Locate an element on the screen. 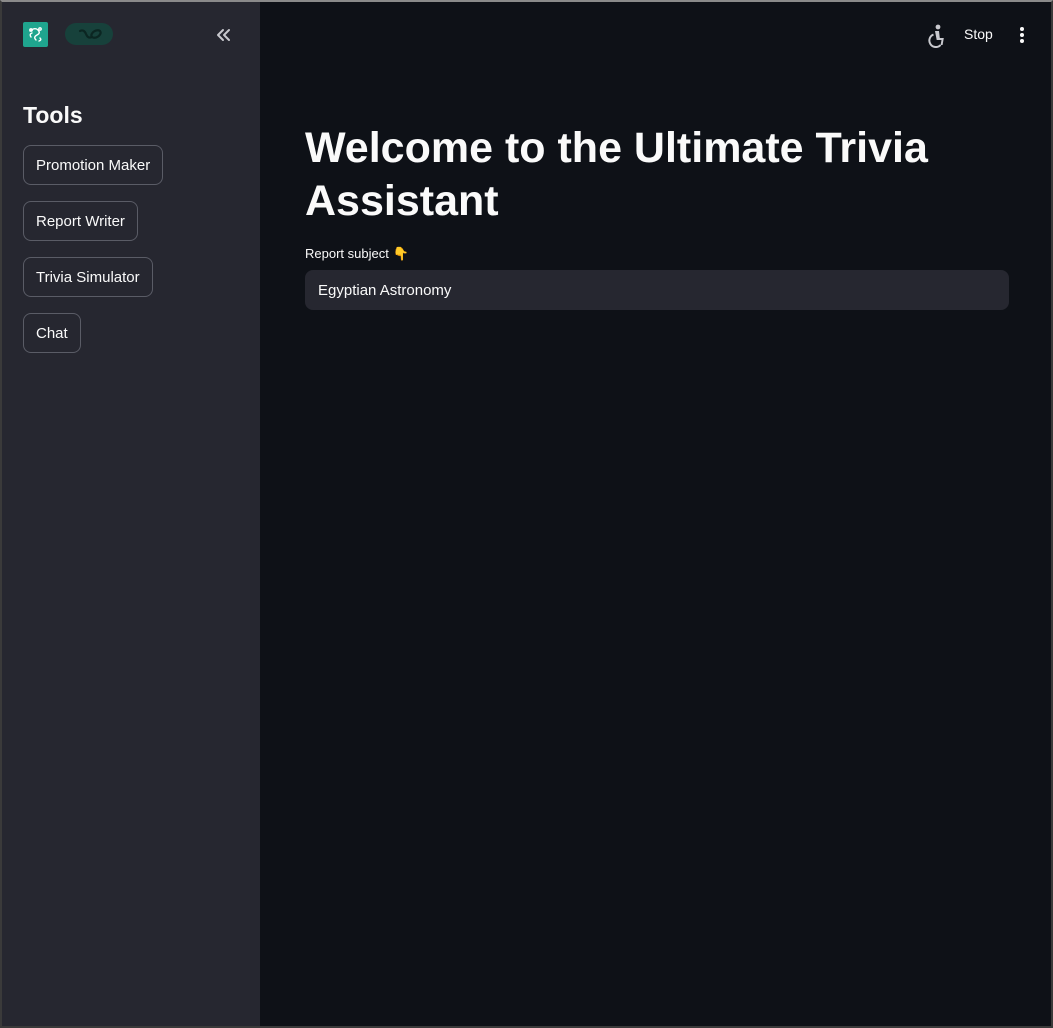  app-logo-icon is located at coordinates (35, 34).